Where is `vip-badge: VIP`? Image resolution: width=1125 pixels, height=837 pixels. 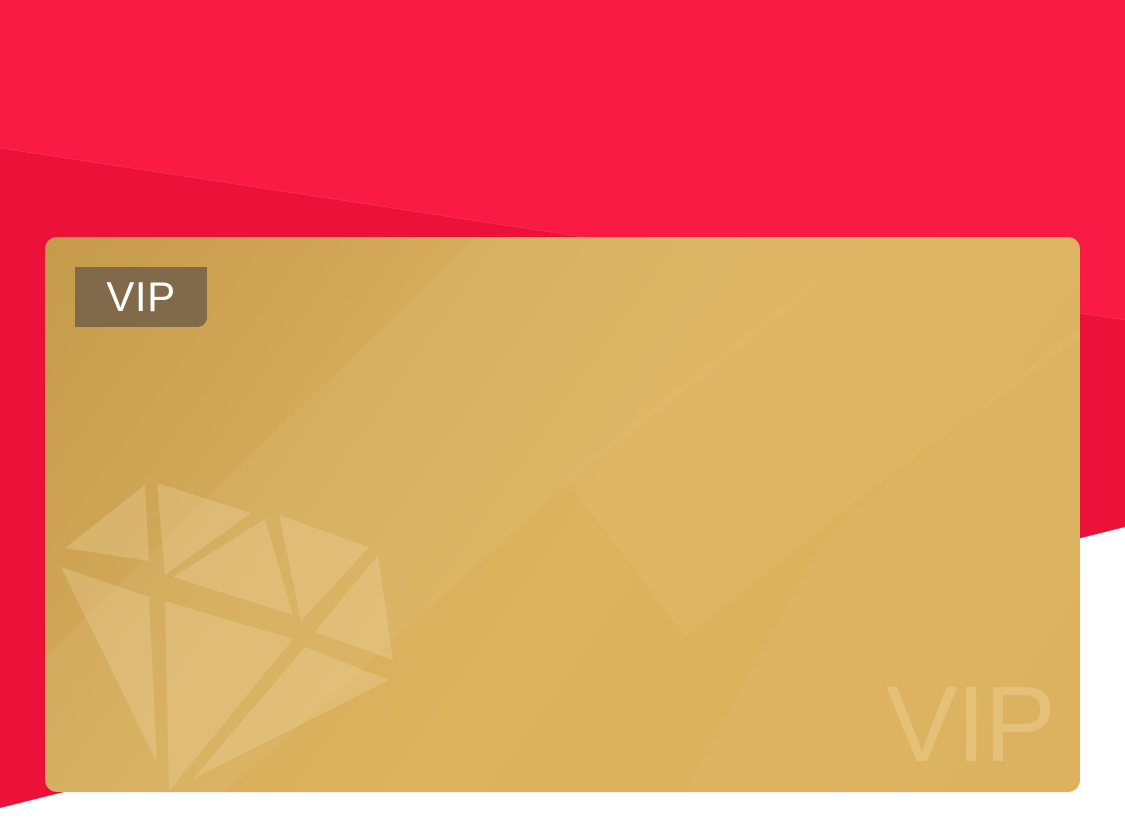
vip-badge: VIP is located at coordinates (141, 297).